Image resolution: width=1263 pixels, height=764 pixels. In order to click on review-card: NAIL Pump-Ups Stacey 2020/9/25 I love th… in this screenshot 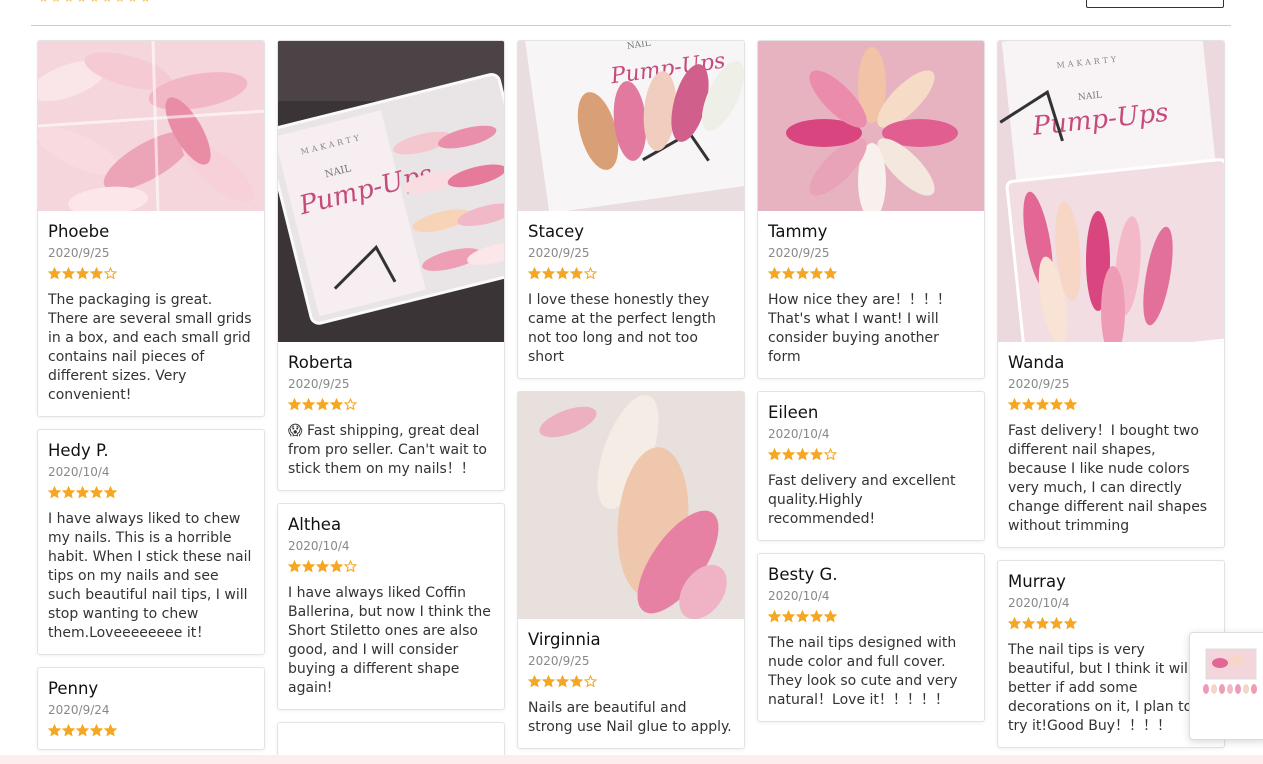, I will do `click(631, 209)`.